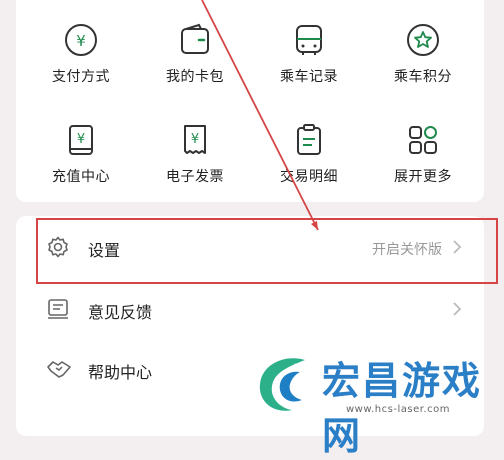  Describe the element at coordinates (398, 409) in the screenshot. I see `watermark-url: www.hcs-laser.com` at that location.